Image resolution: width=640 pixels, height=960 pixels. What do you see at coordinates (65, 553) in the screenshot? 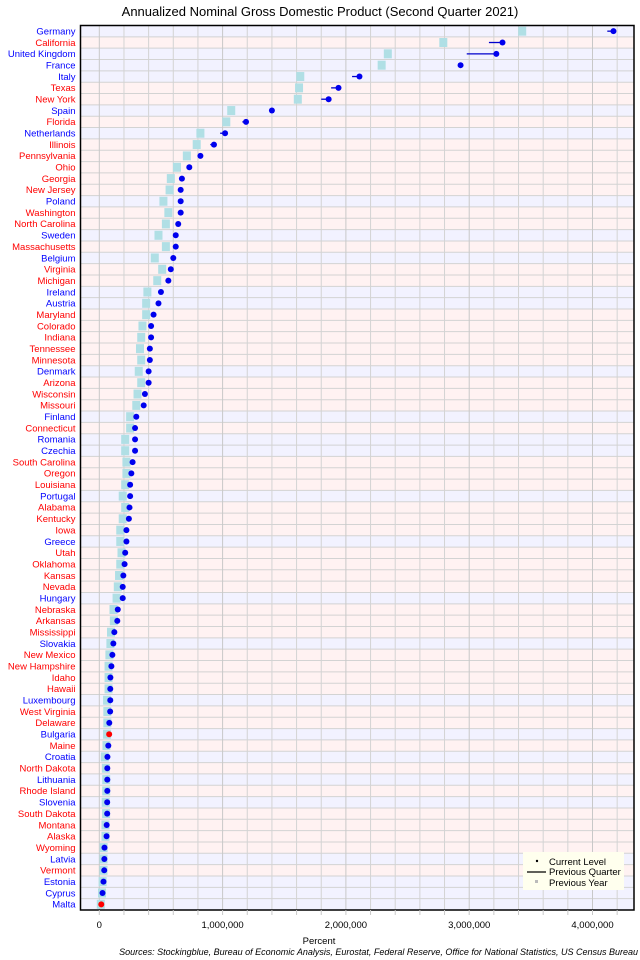
I see `row-label: Utah` at bounding box center [65, 553].